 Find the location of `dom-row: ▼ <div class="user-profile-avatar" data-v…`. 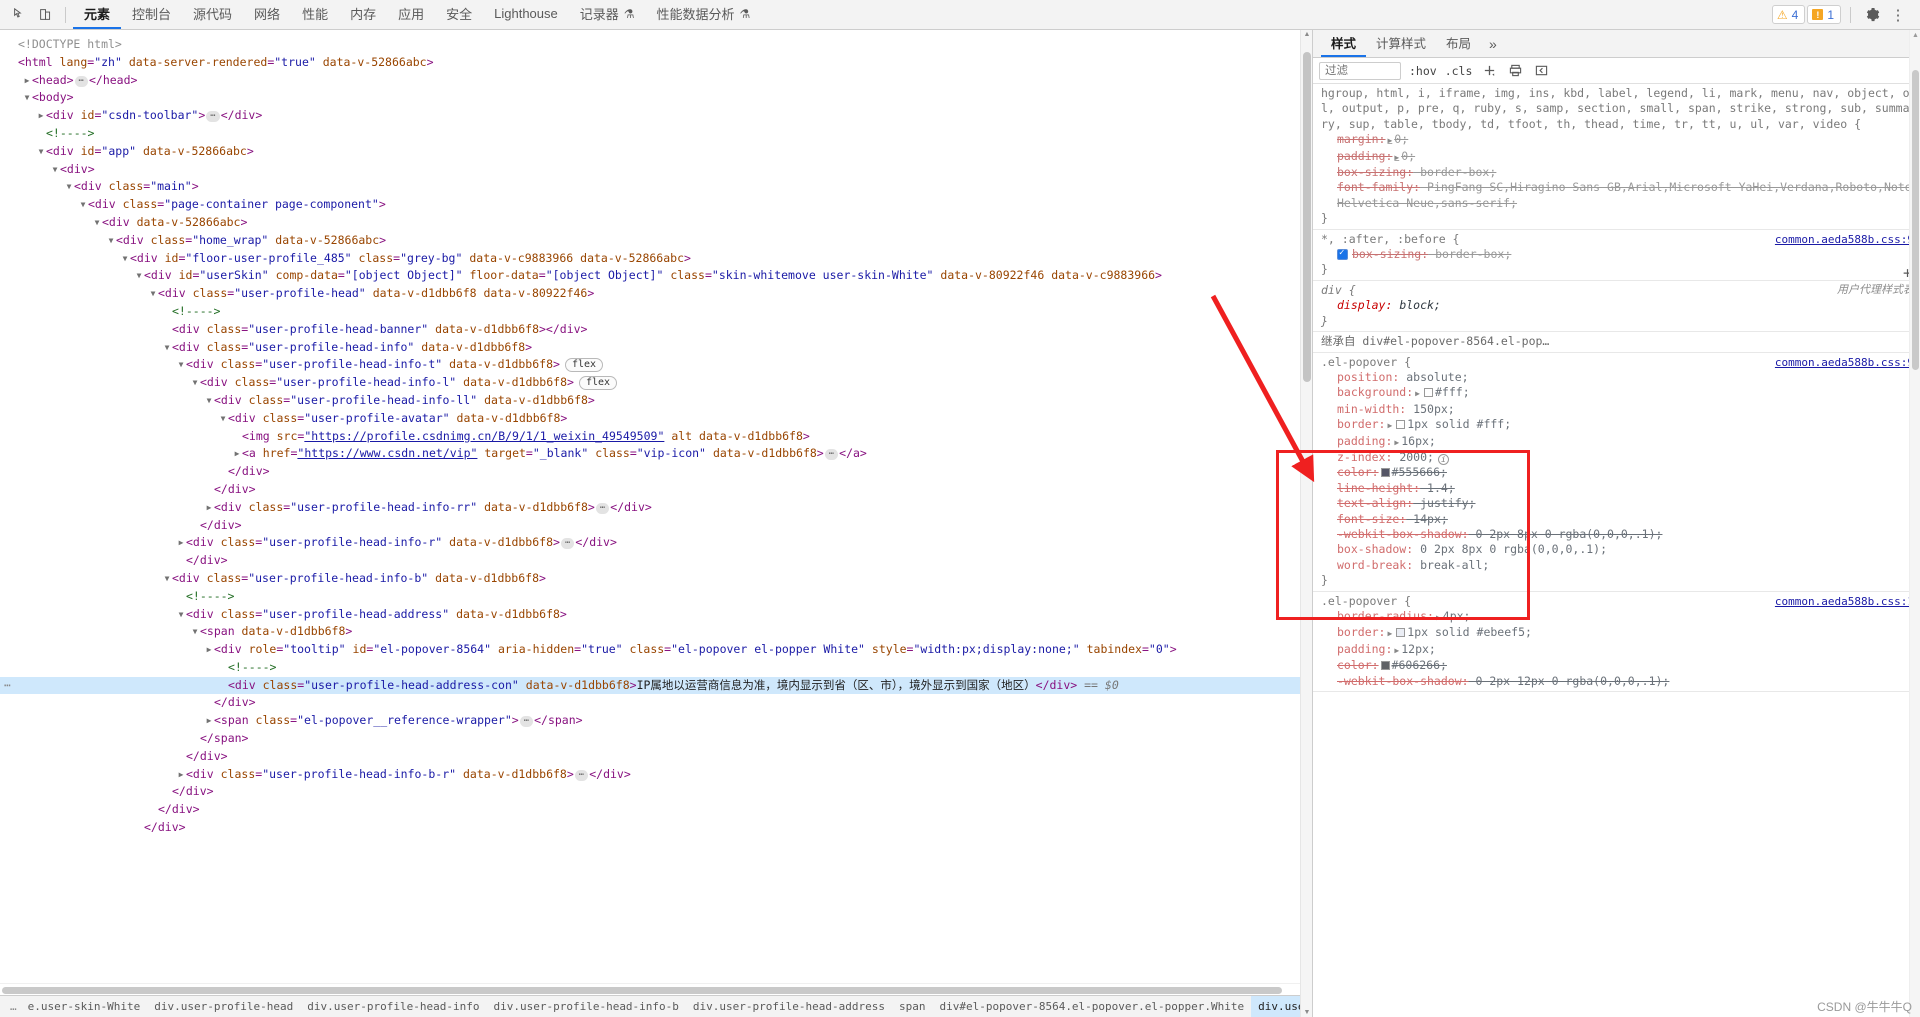

dom-row: ▼ <div class="user-profile-avatar" data-v… is located at coordinates (650, 419).